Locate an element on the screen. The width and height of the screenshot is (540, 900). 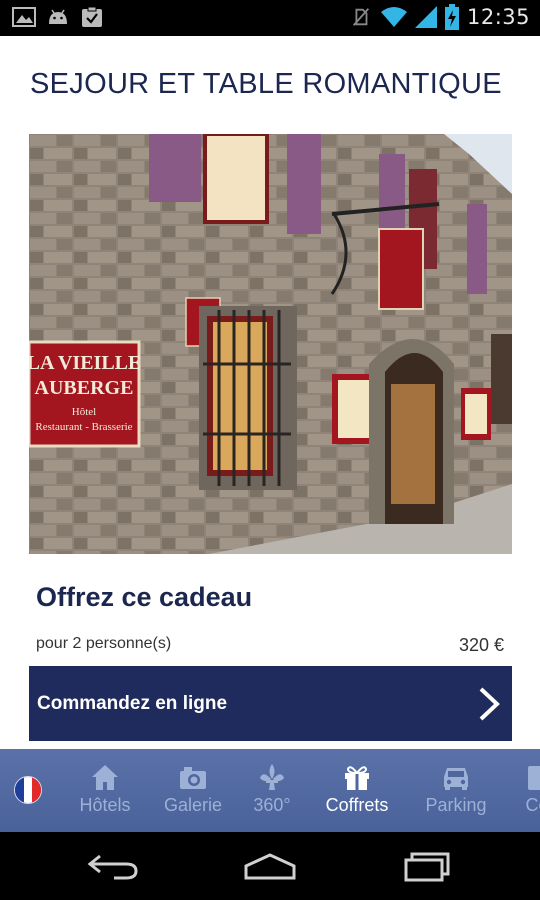
clipboard-check-icon is located at coordinates (92, 16).